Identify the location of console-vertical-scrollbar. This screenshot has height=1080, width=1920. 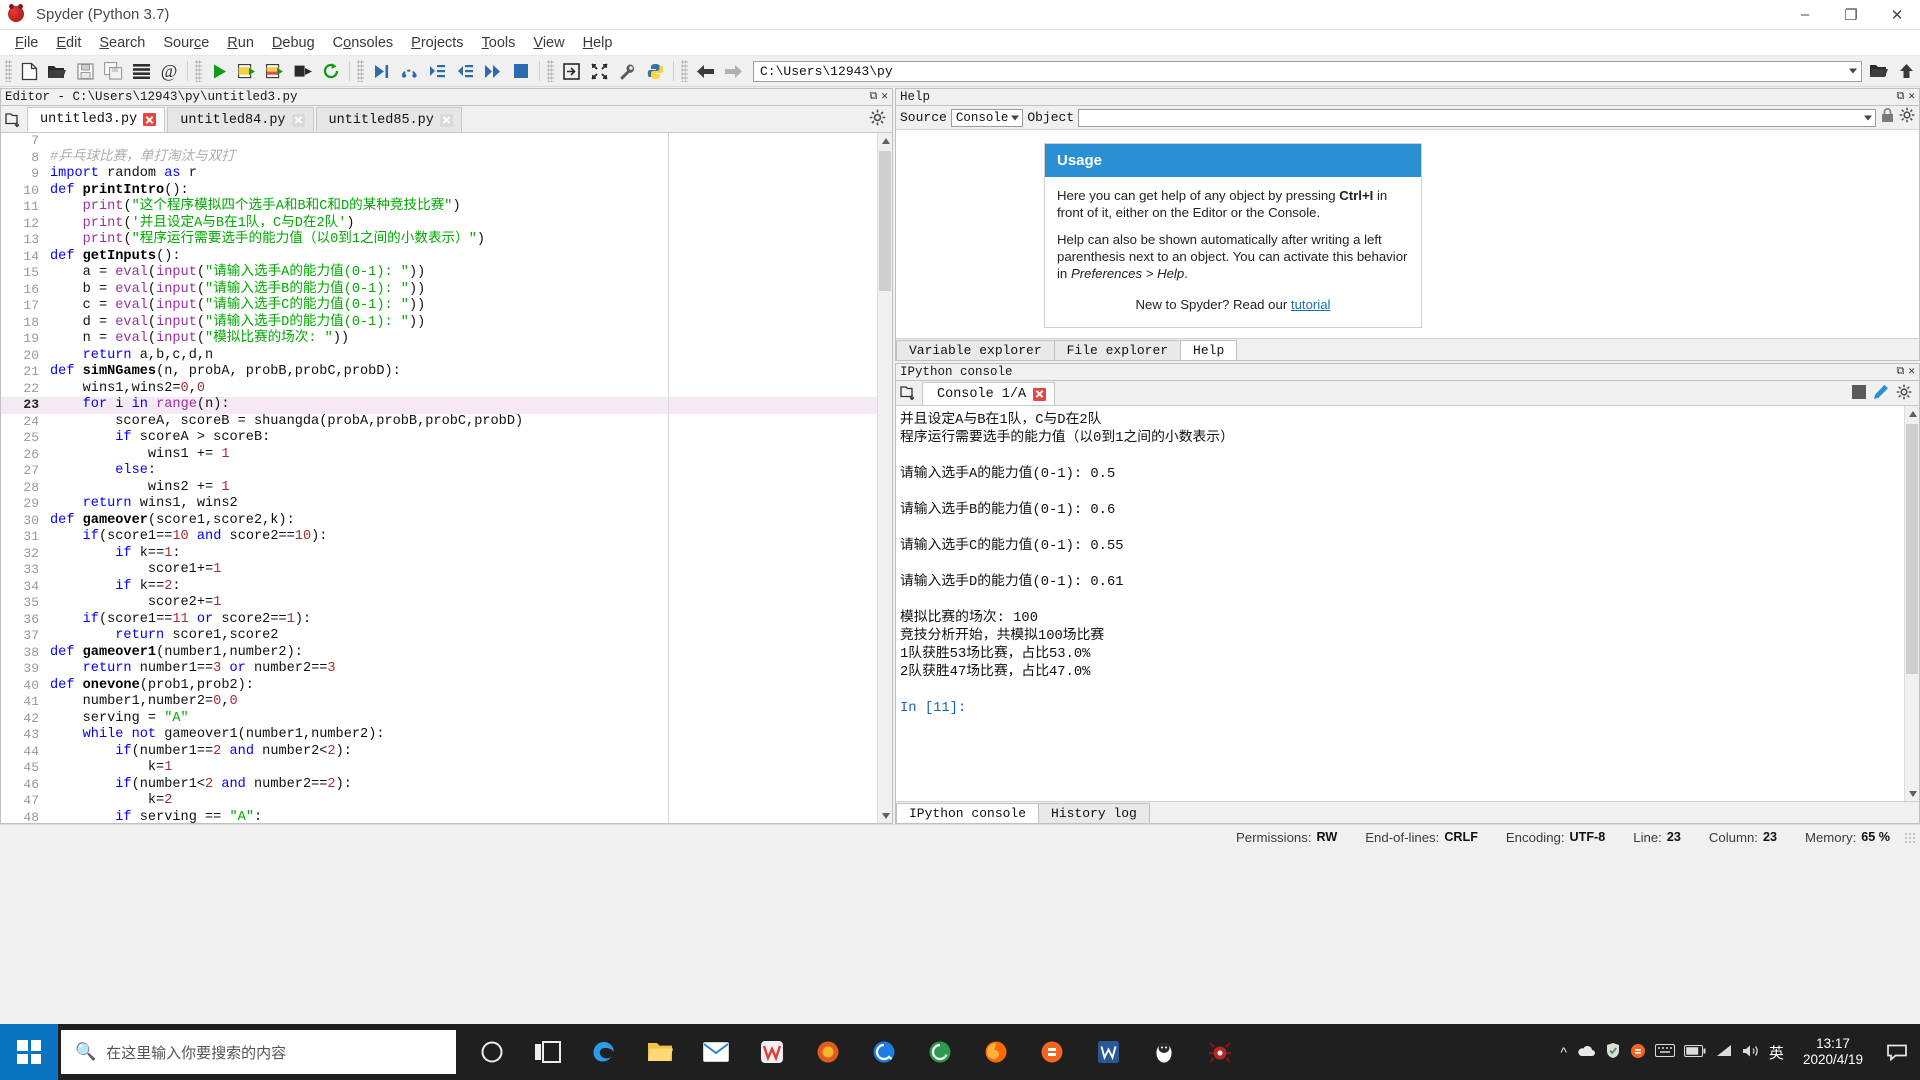
(1911, 603).